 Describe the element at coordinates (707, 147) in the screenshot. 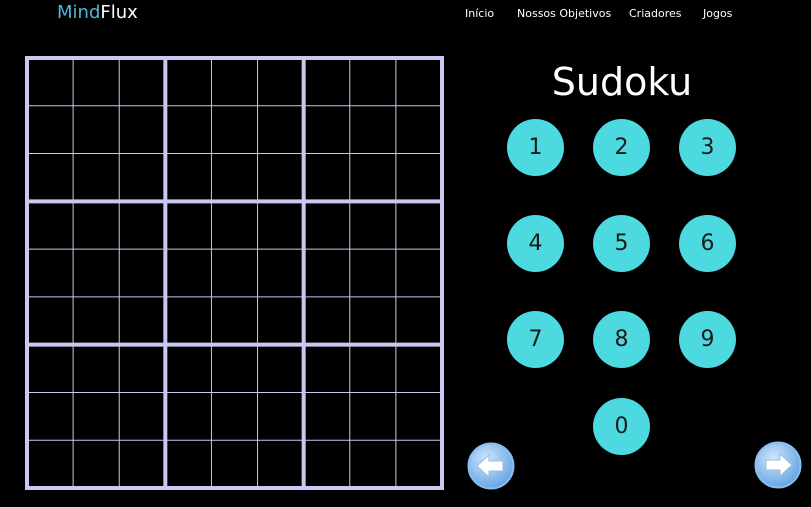

I see `keypad-button-3: 3` at that location.